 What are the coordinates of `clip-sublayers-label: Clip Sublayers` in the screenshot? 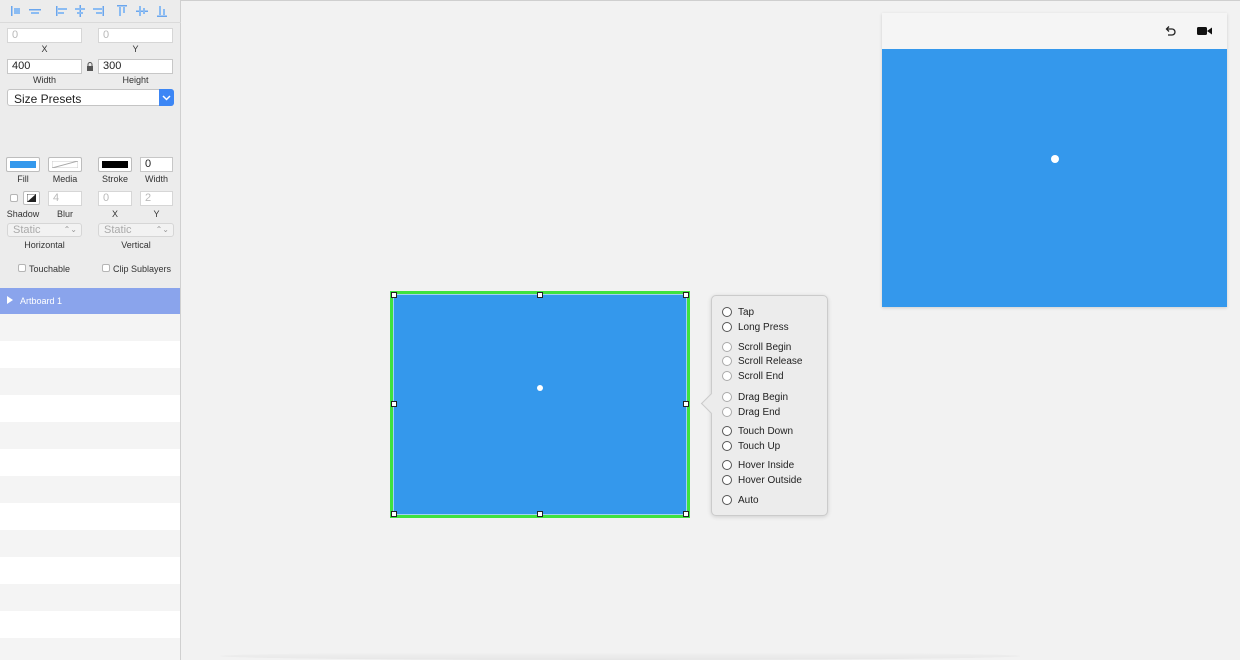 It's located at (142, 269).